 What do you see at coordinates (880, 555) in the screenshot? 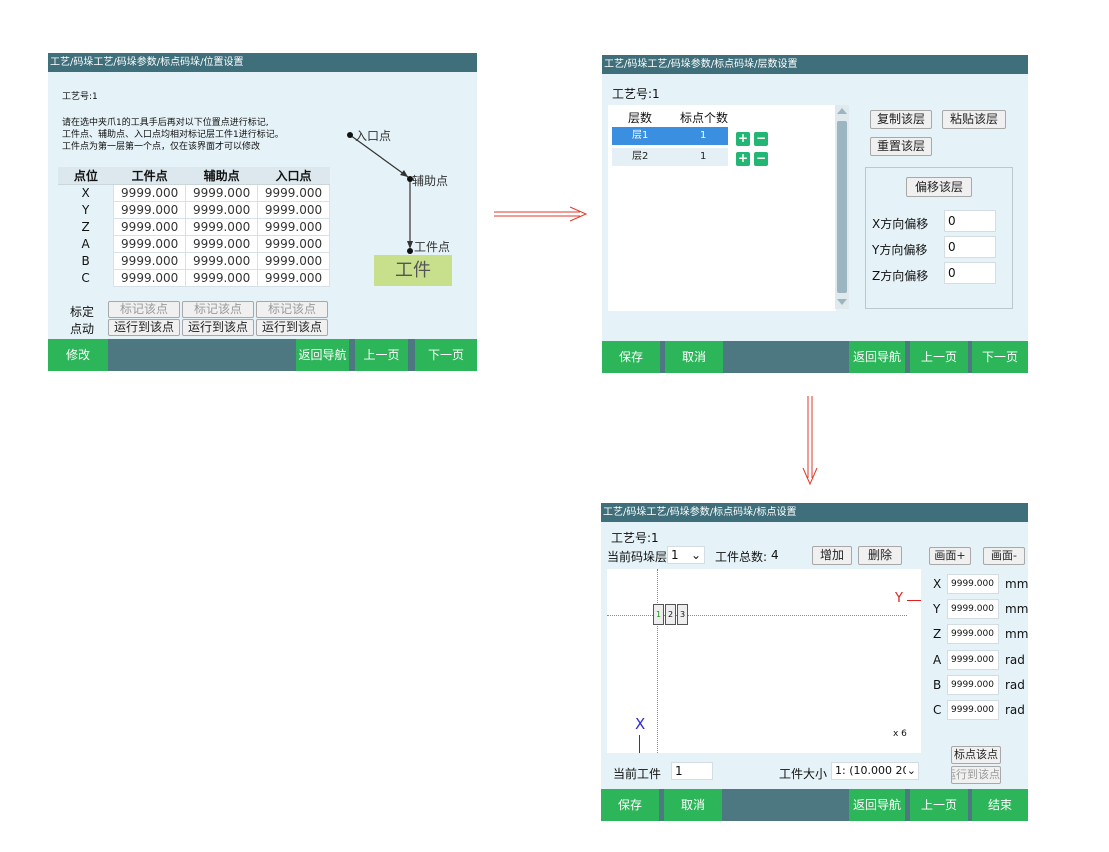
I see `delete-button: 删除` at bounding box center [880, 555].